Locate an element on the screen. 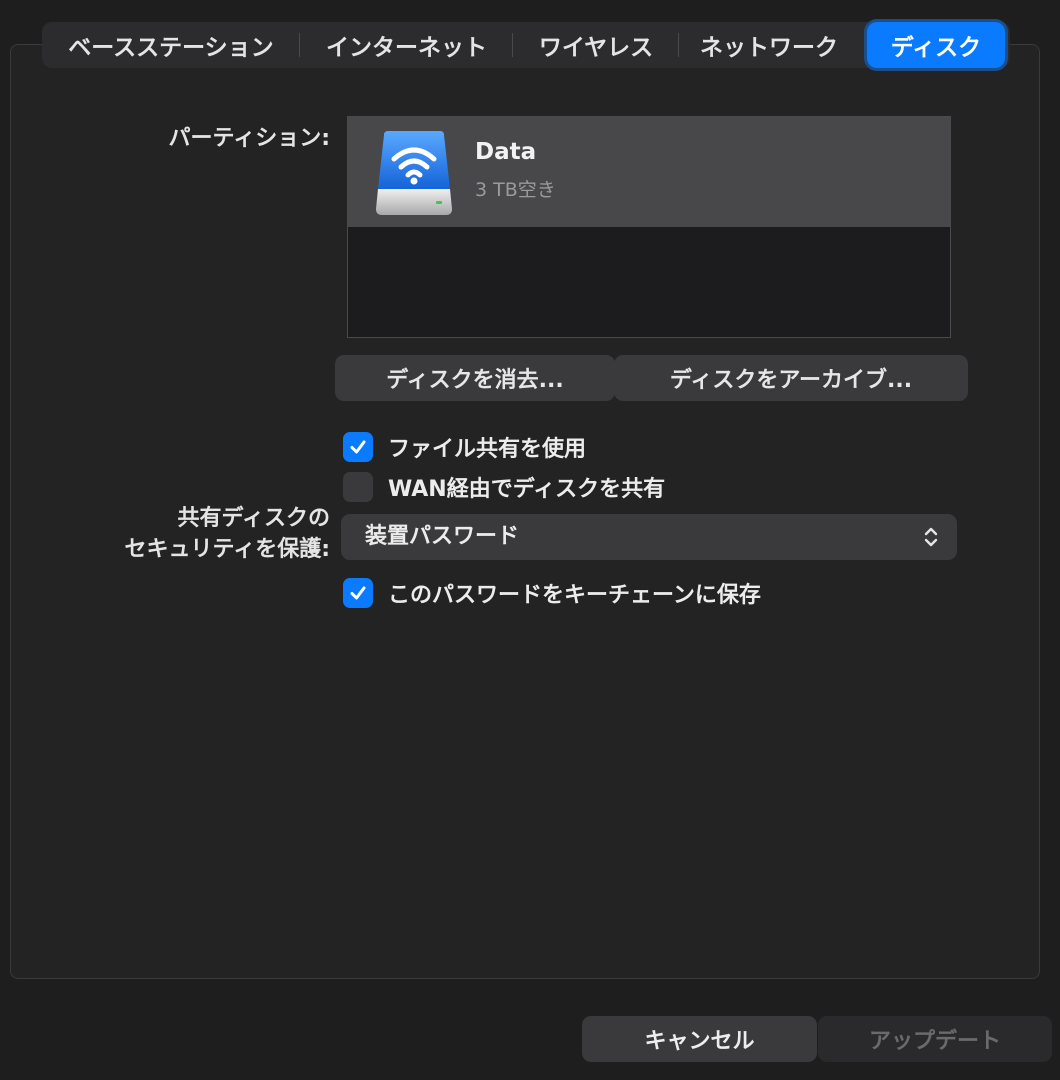 The width and height of the screenshot is (1060, 1080). tab-bar: ベースステーション インターネット ワイヤレス ネットワーク ディスク is located at coordinates (526, 45).